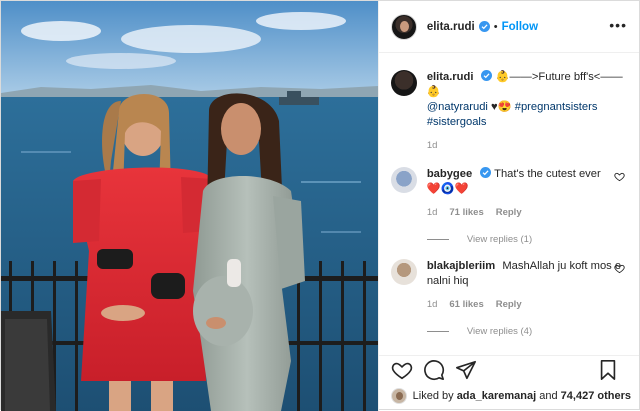 This screenshot has height=411, width=640. Describe the element at coordinates (504, 107) in the screenshot. I see `heart-eyes-emoji-icon: 😍` at that location.